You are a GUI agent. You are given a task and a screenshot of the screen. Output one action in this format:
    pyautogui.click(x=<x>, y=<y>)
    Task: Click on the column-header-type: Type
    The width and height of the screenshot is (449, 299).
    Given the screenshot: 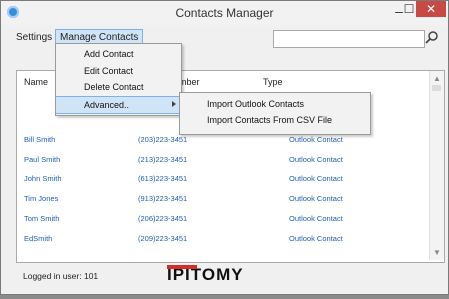 What is the action you would take?
    pyautogui.click(x=273, y=82)
    